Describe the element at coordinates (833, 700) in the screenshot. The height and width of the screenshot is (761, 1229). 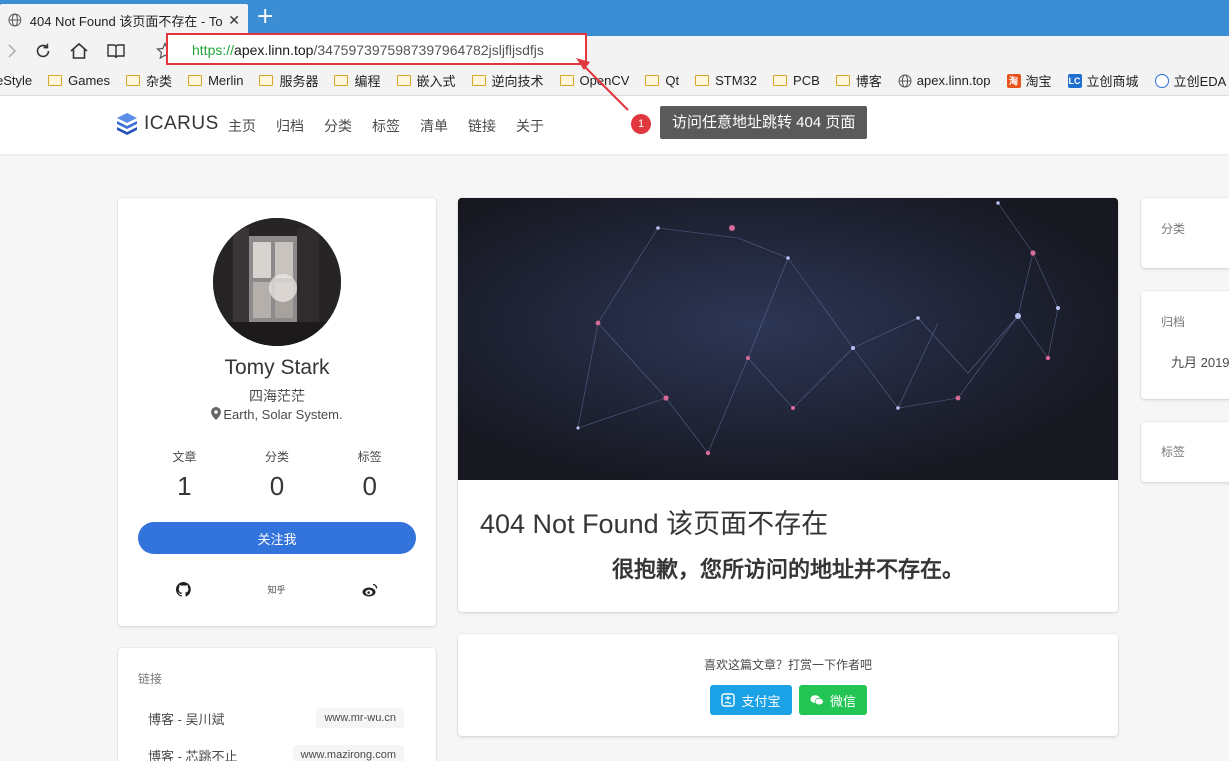
I see `wechat-button: 微信` at that location.